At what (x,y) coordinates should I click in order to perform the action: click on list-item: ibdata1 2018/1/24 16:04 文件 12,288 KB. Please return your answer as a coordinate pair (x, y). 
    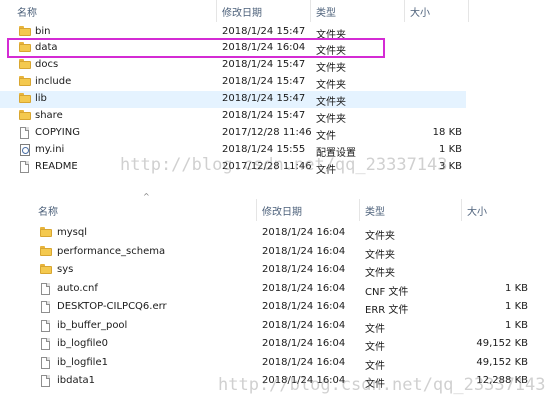
    Looking at the image, I should click on (267, 381).